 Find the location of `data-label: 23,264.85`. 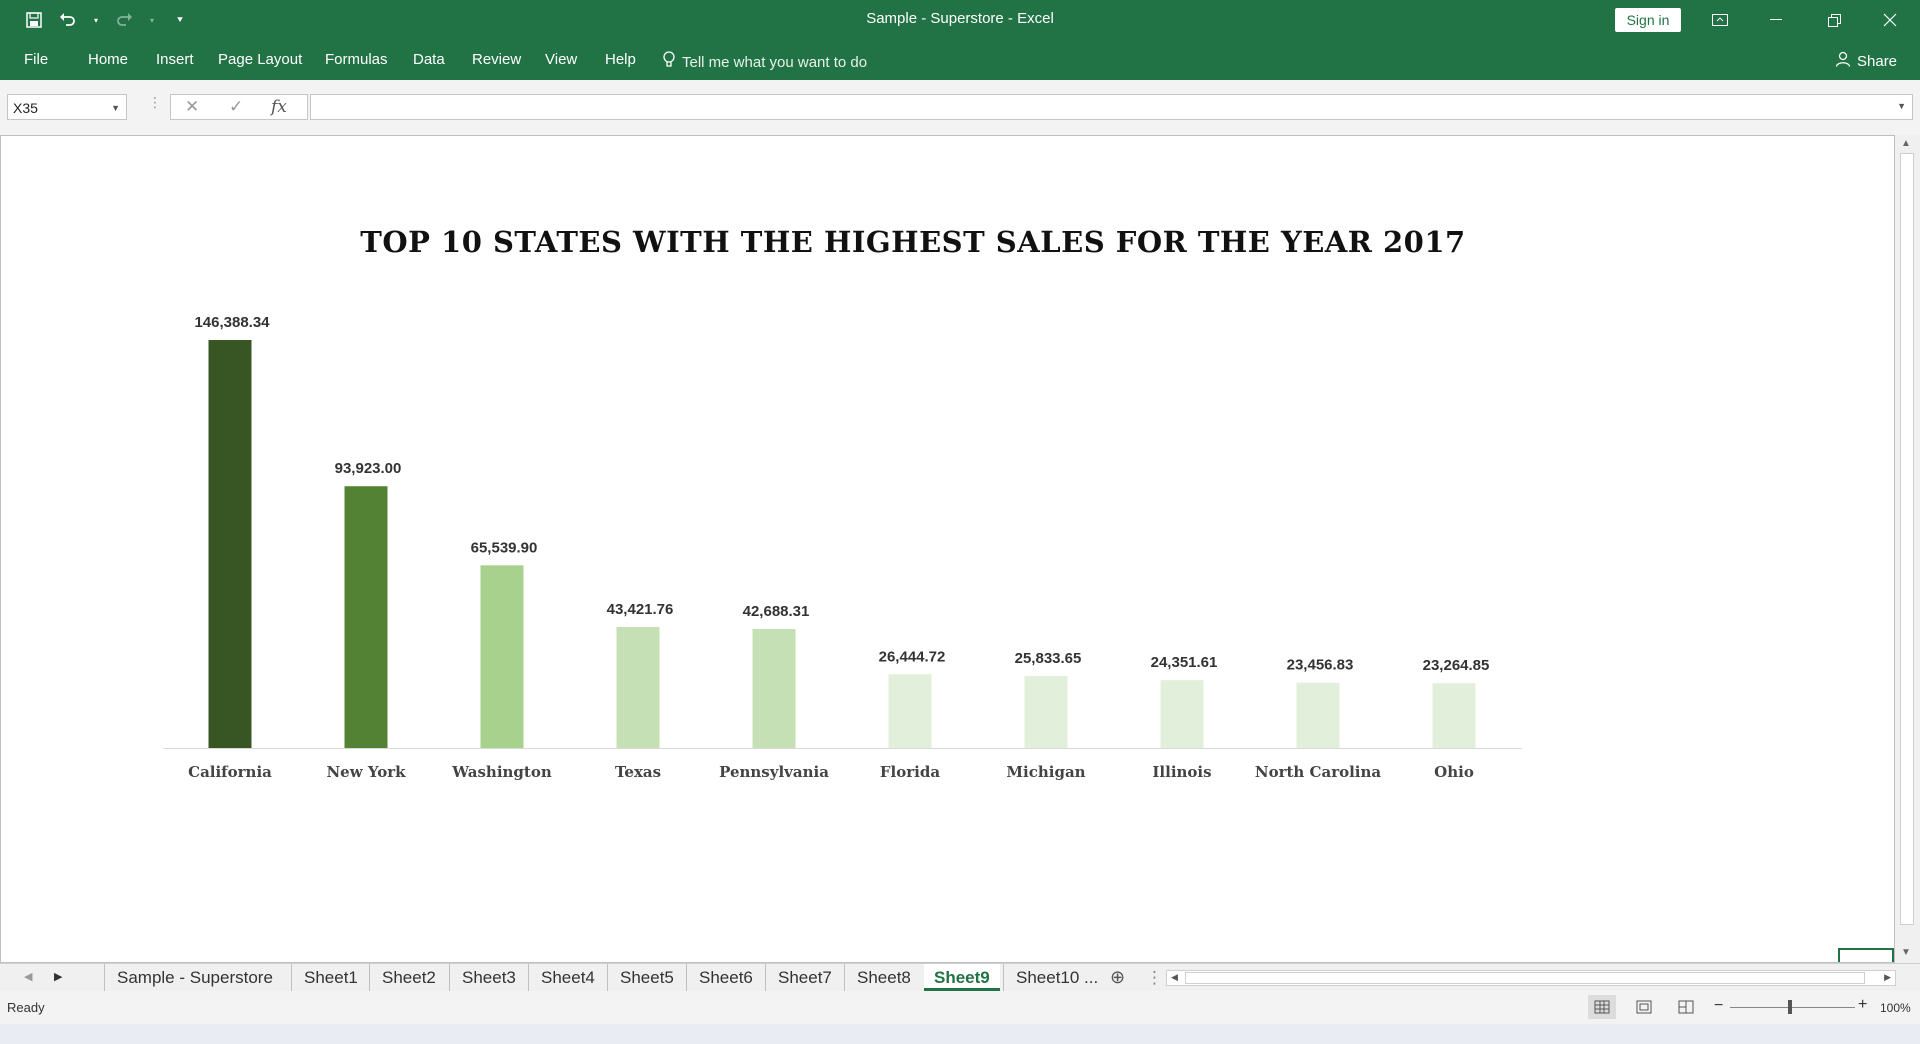

data-label: 23,264.85 is located at coordinates (1456, 665).